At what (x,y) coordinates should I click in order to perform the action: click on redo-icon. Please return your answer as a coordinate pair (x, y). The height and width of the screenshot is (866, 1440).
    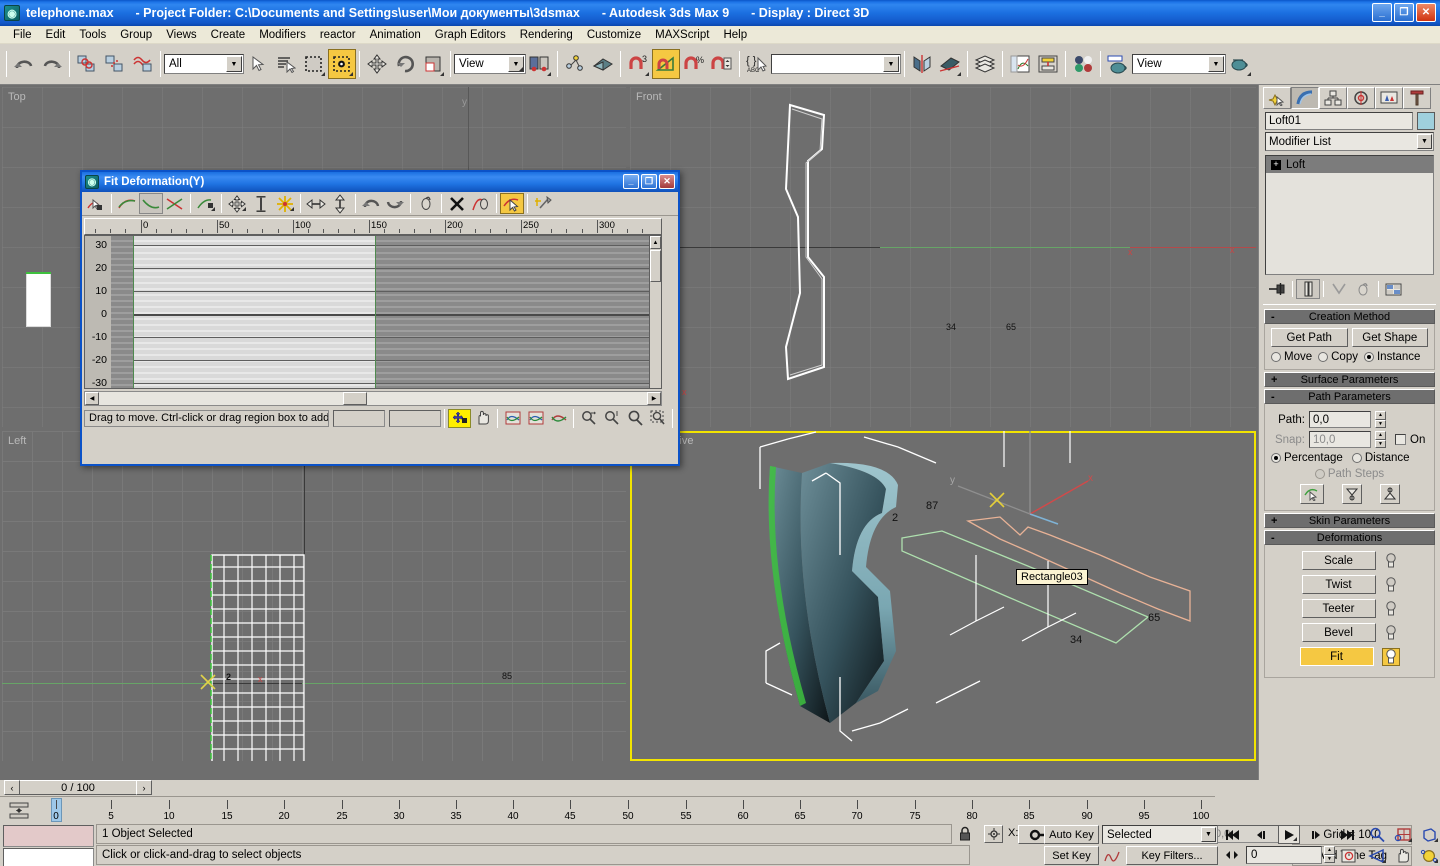
    Looking at the image, I should click on (52, 64).